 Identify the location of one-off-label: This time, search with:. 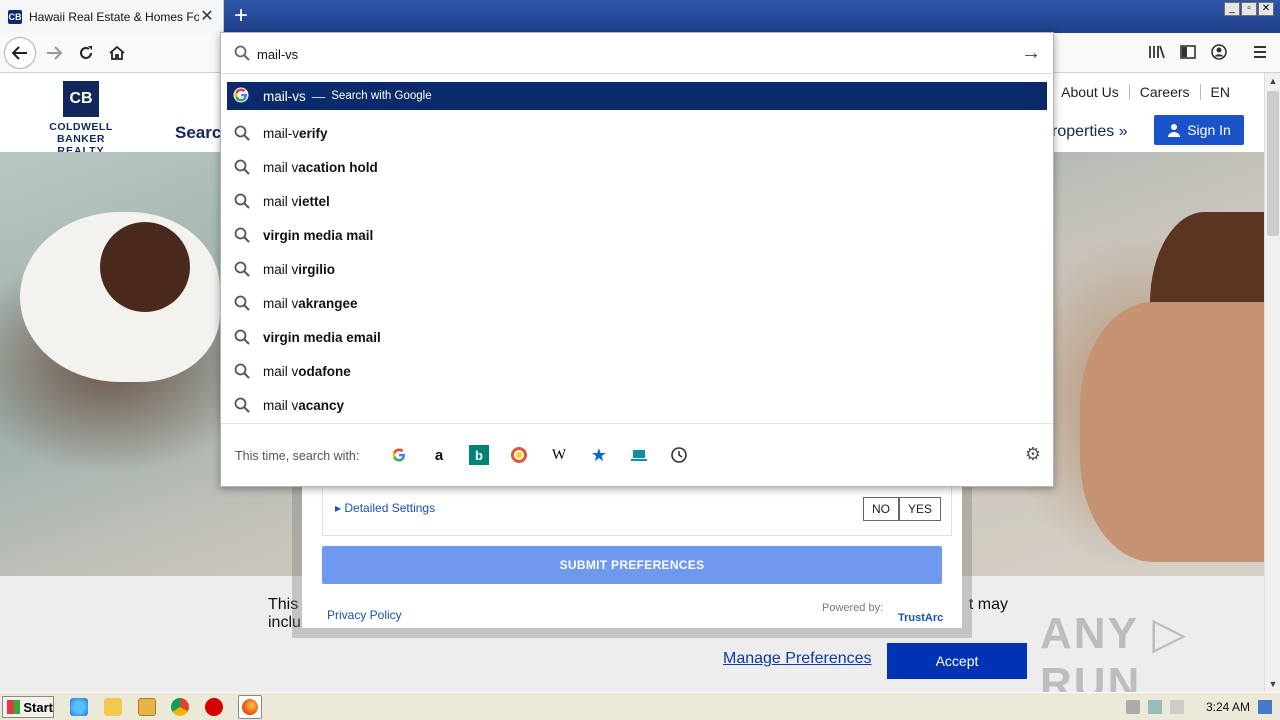
(297, 456).